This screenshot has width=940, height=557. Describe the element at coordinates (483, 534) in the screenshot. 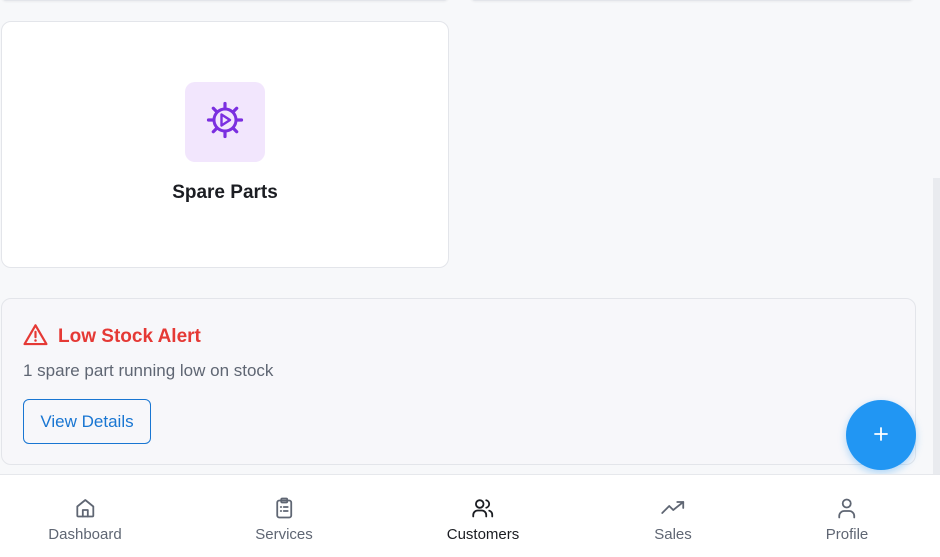

I see `nav-label: Customers` at that location.